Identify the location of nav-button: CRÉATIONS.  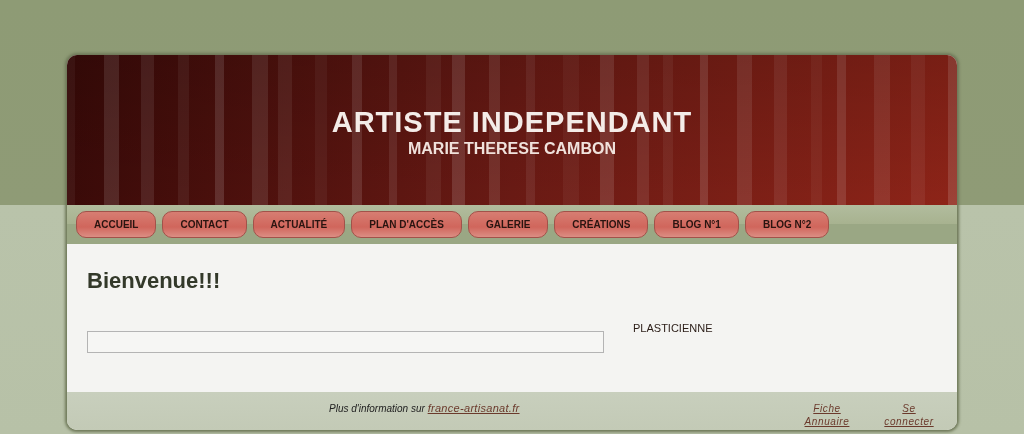
(601, 224).